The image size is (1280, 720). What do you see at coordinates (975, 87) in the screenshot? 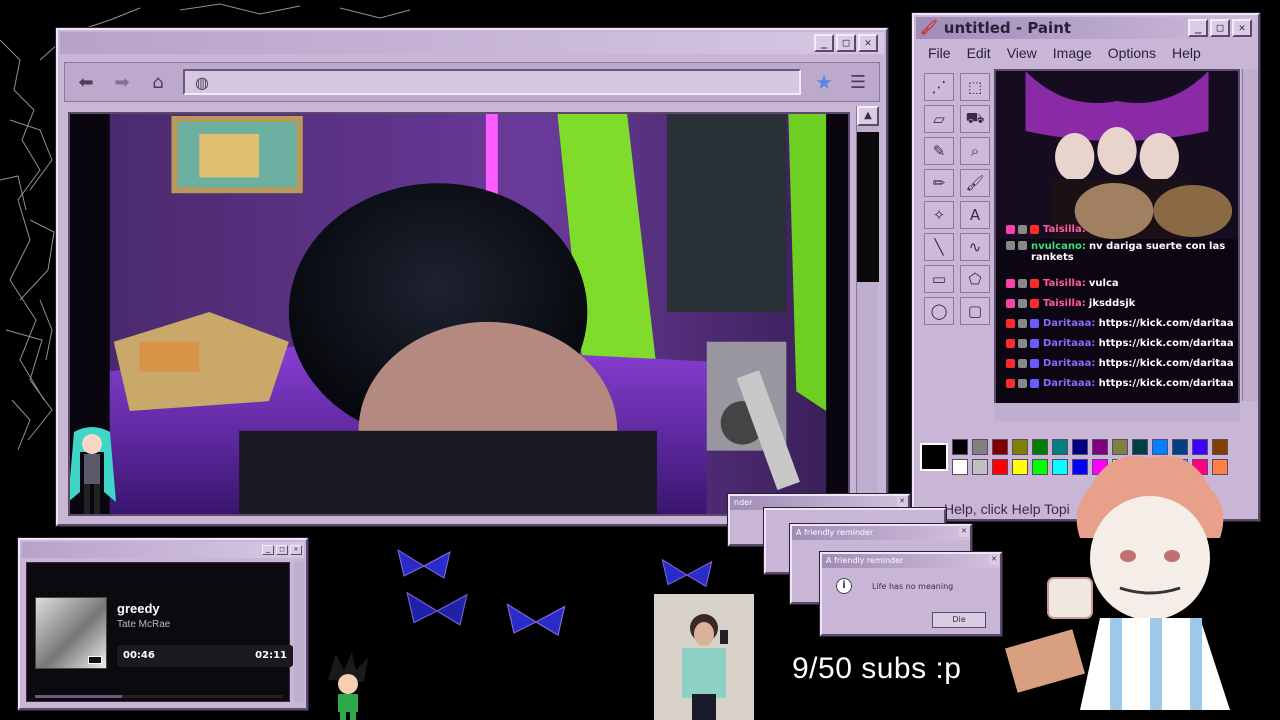
I see `rect-select-icon: ⬚` at bounding box center [975, 87].